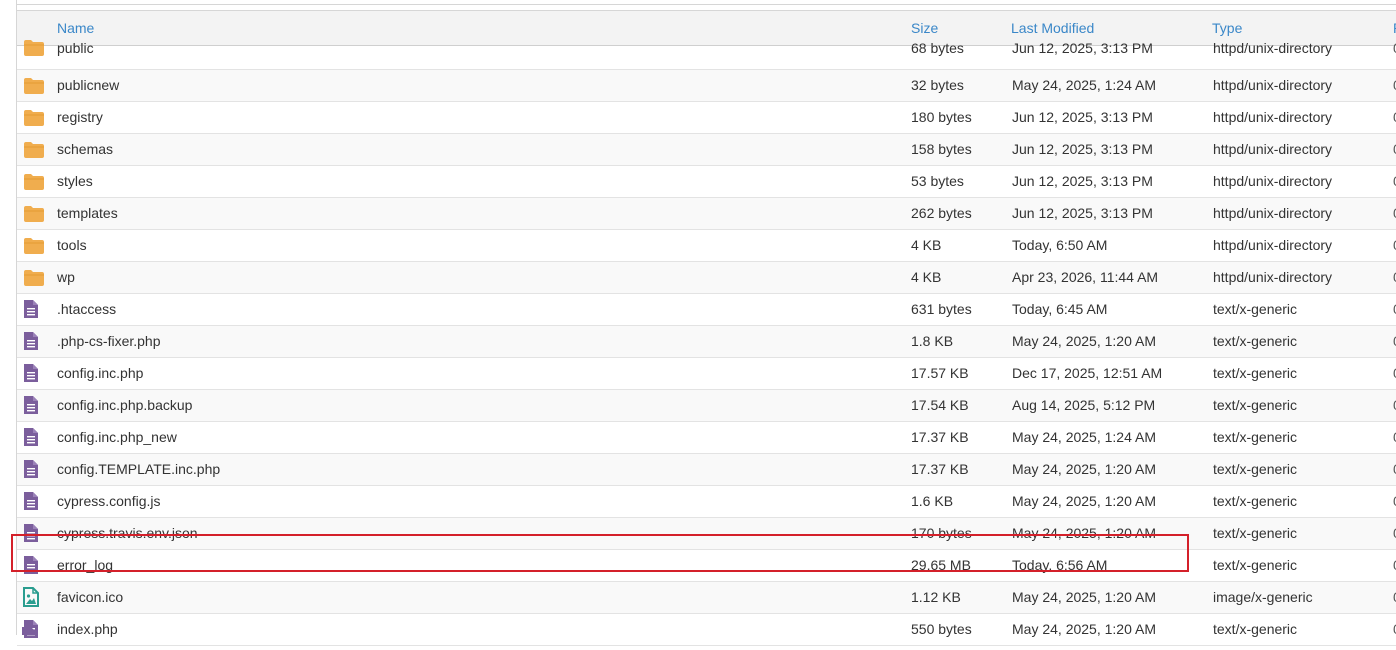  I want to click on file-name: templates, so click(87, 213).